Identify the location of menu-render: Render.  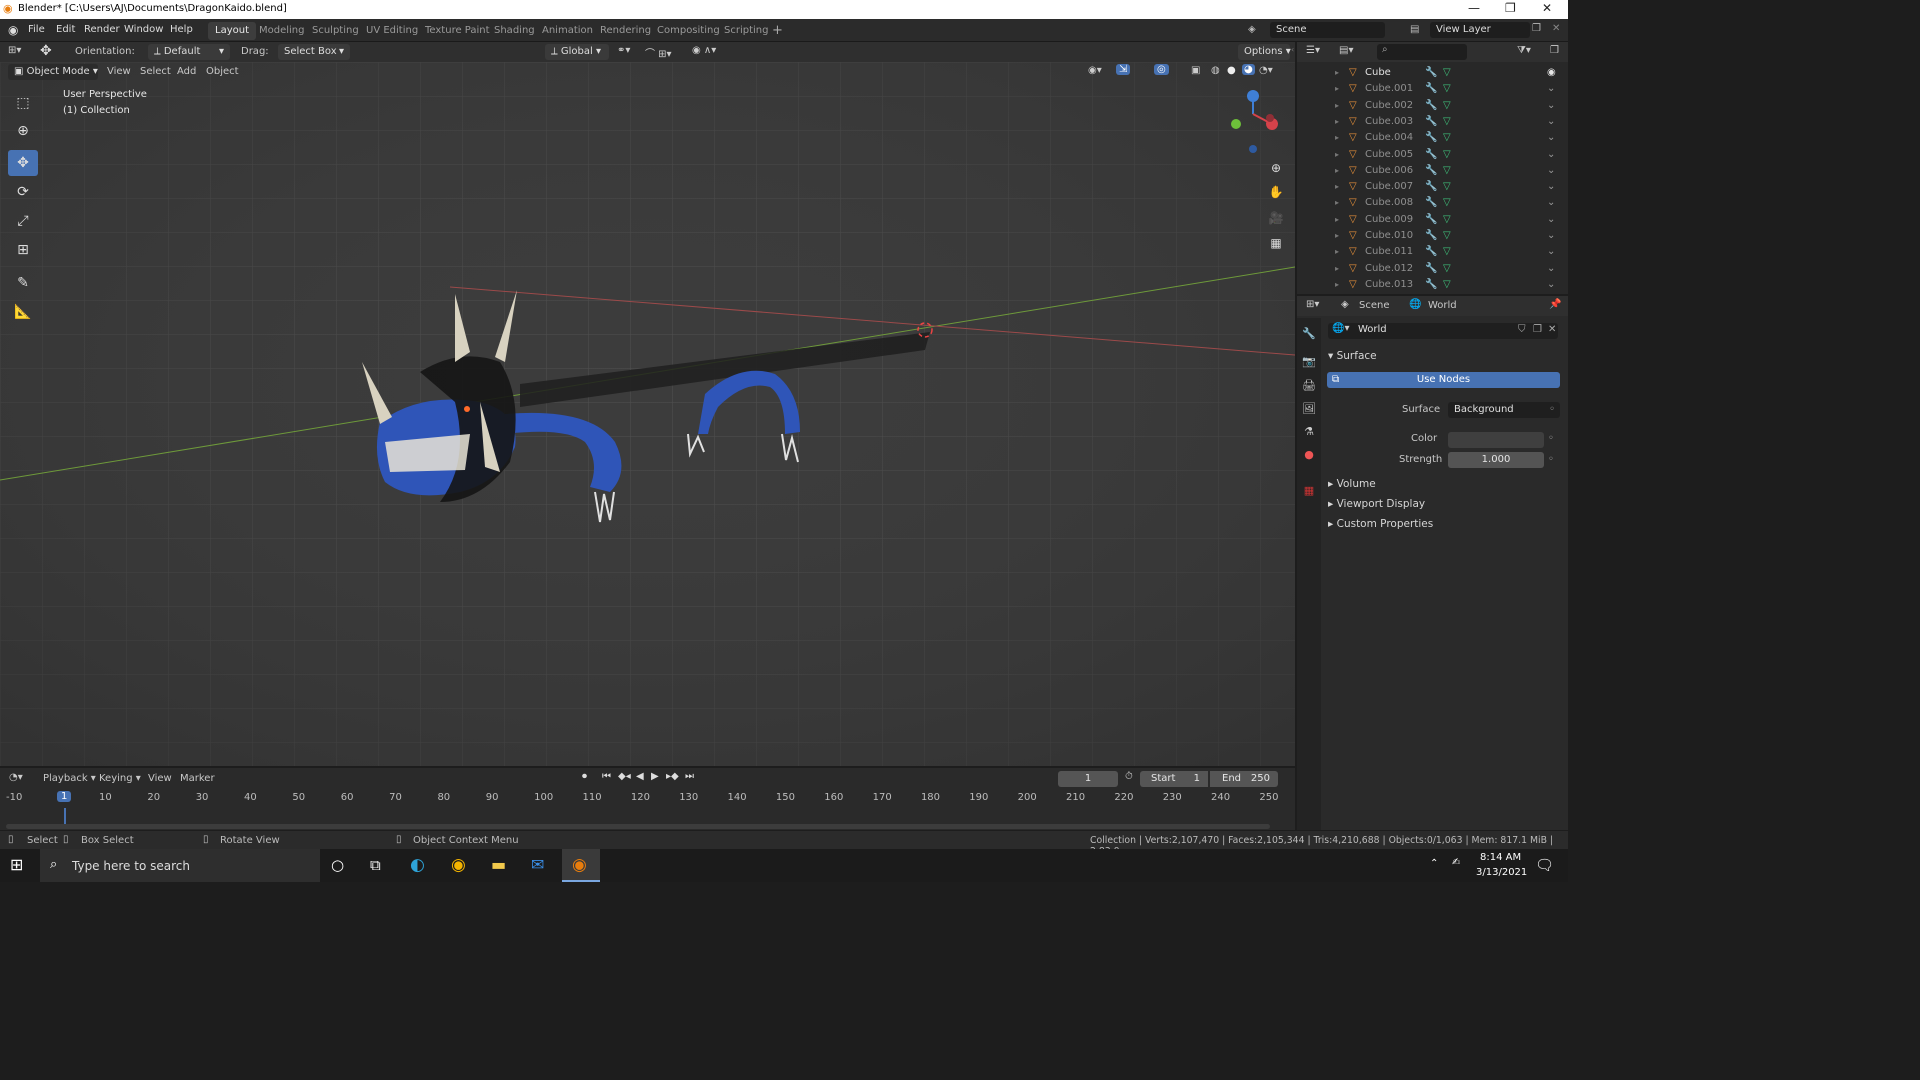
(102, 29).